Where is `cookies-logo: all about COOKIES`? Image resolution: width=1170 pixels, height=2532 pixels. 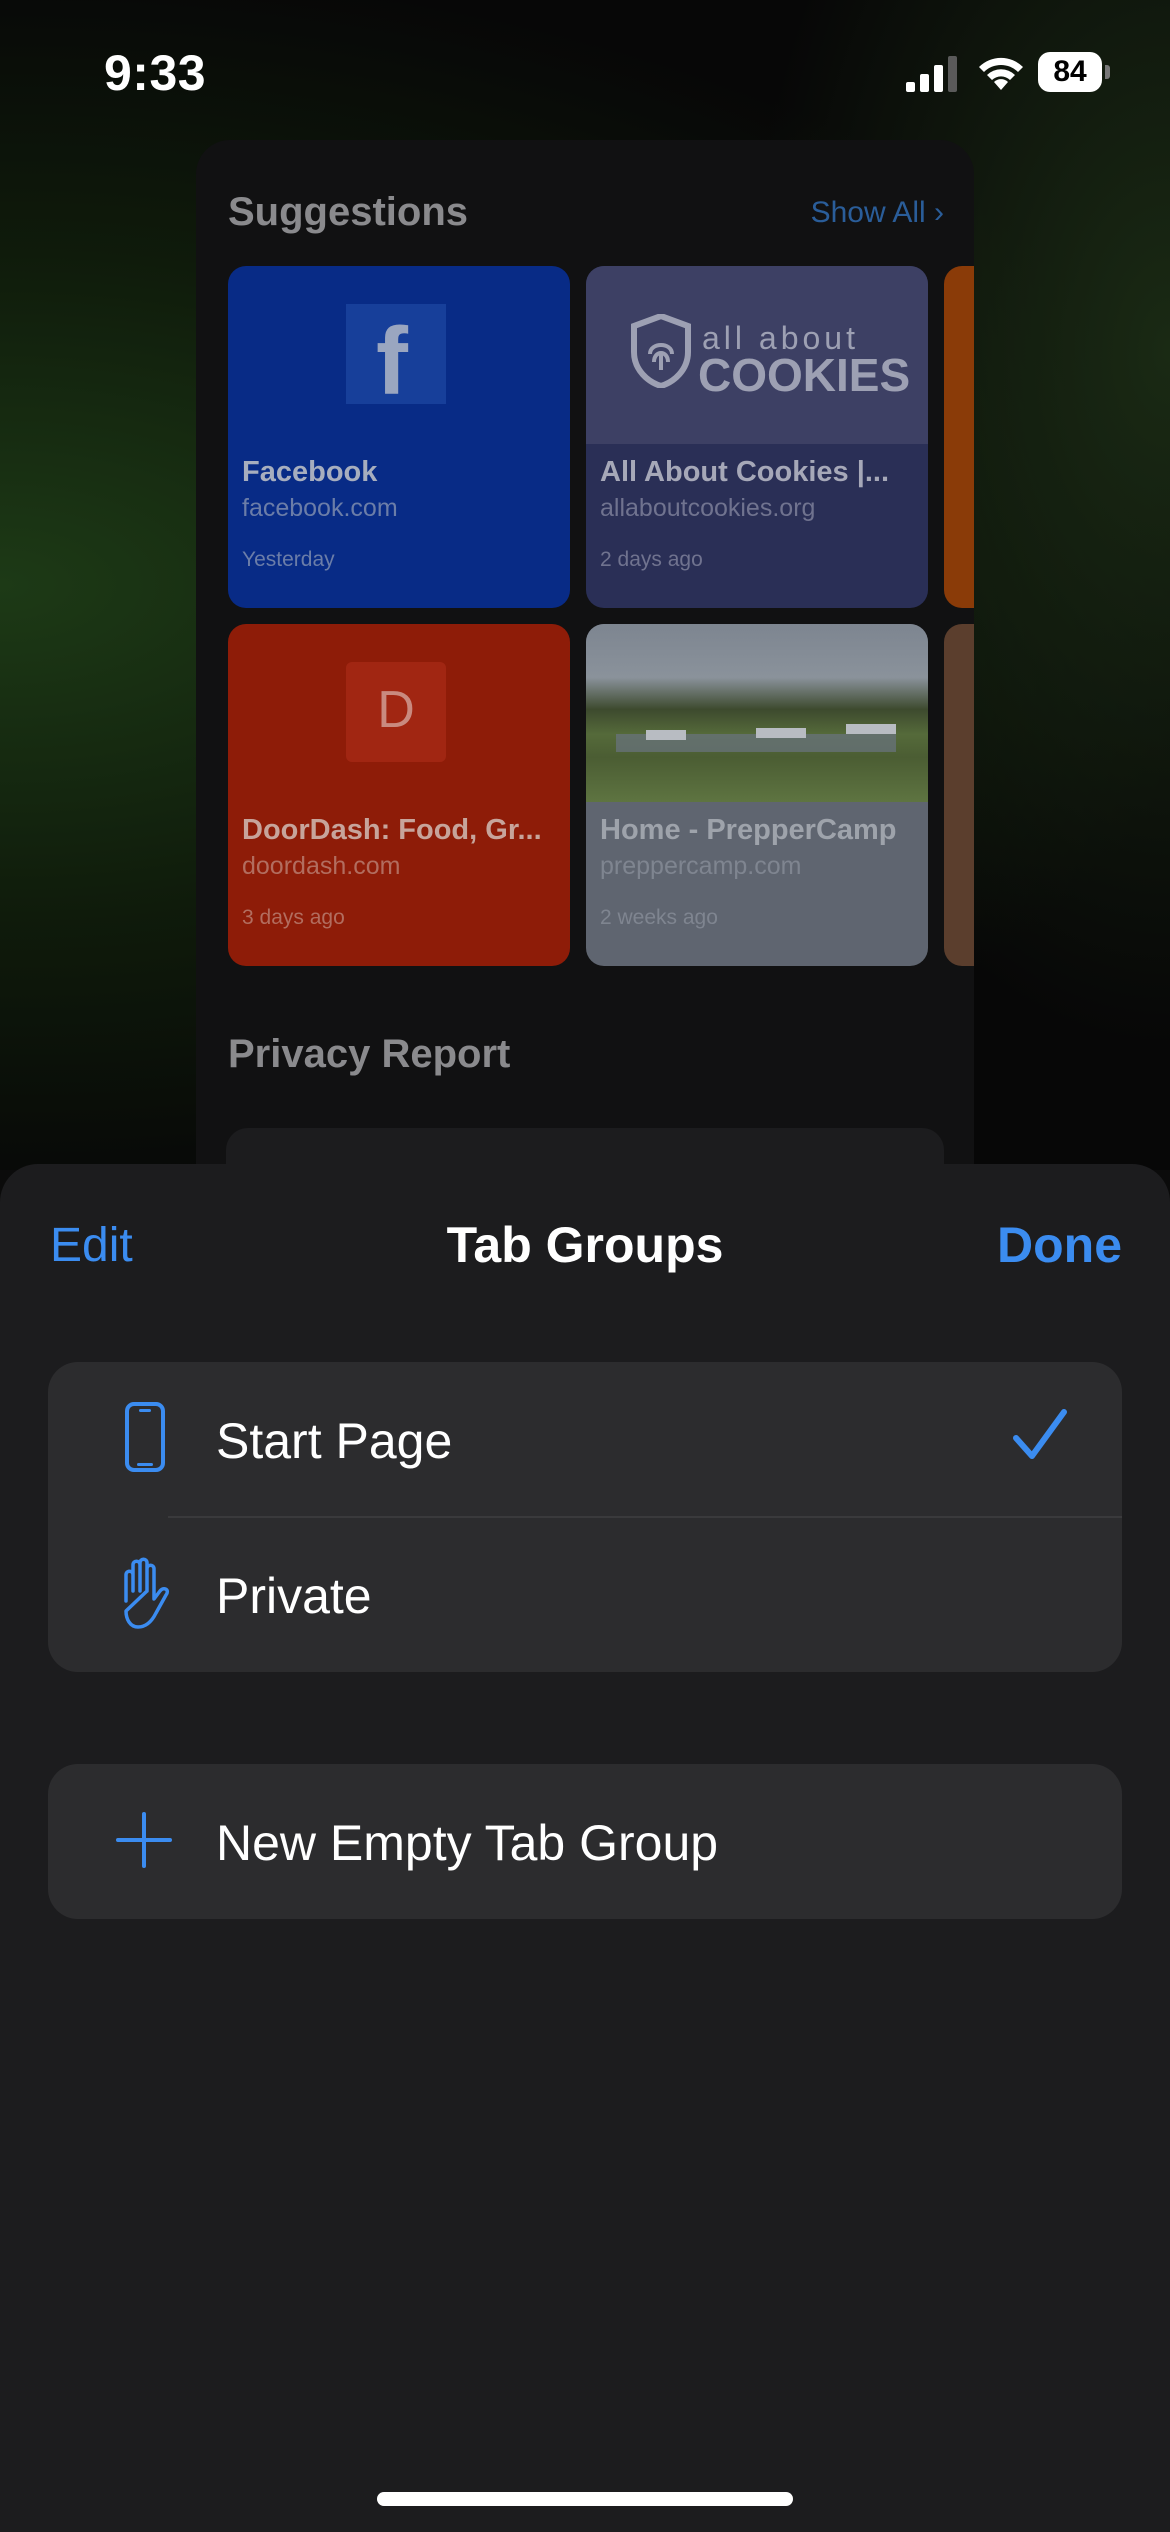
cookies-logo: all about COOKIES is located at coordinates (757, 355).